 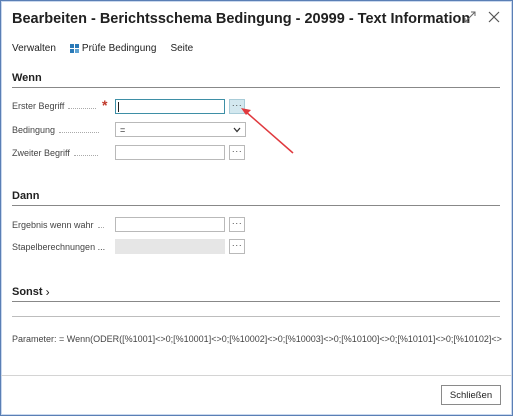 What do you see at coordinates (74, 48) in the screenshot?
I see `check-condition-icon` at bounding box center [74, 48].